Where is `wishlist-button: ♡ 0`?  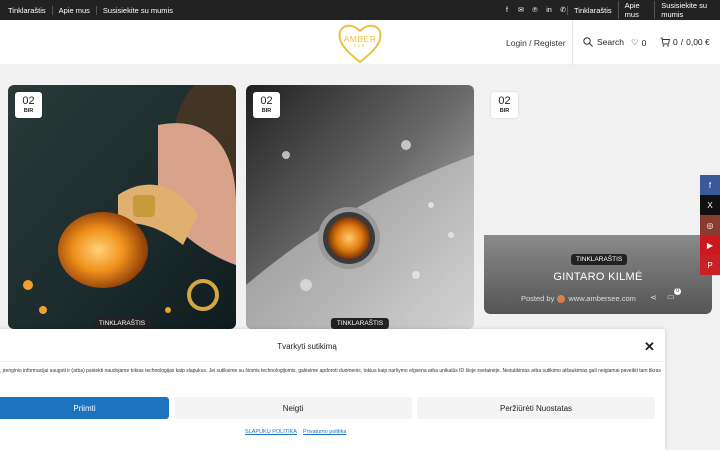
wishlist-button: ♡ 0 is located at coordinates (638, 42).